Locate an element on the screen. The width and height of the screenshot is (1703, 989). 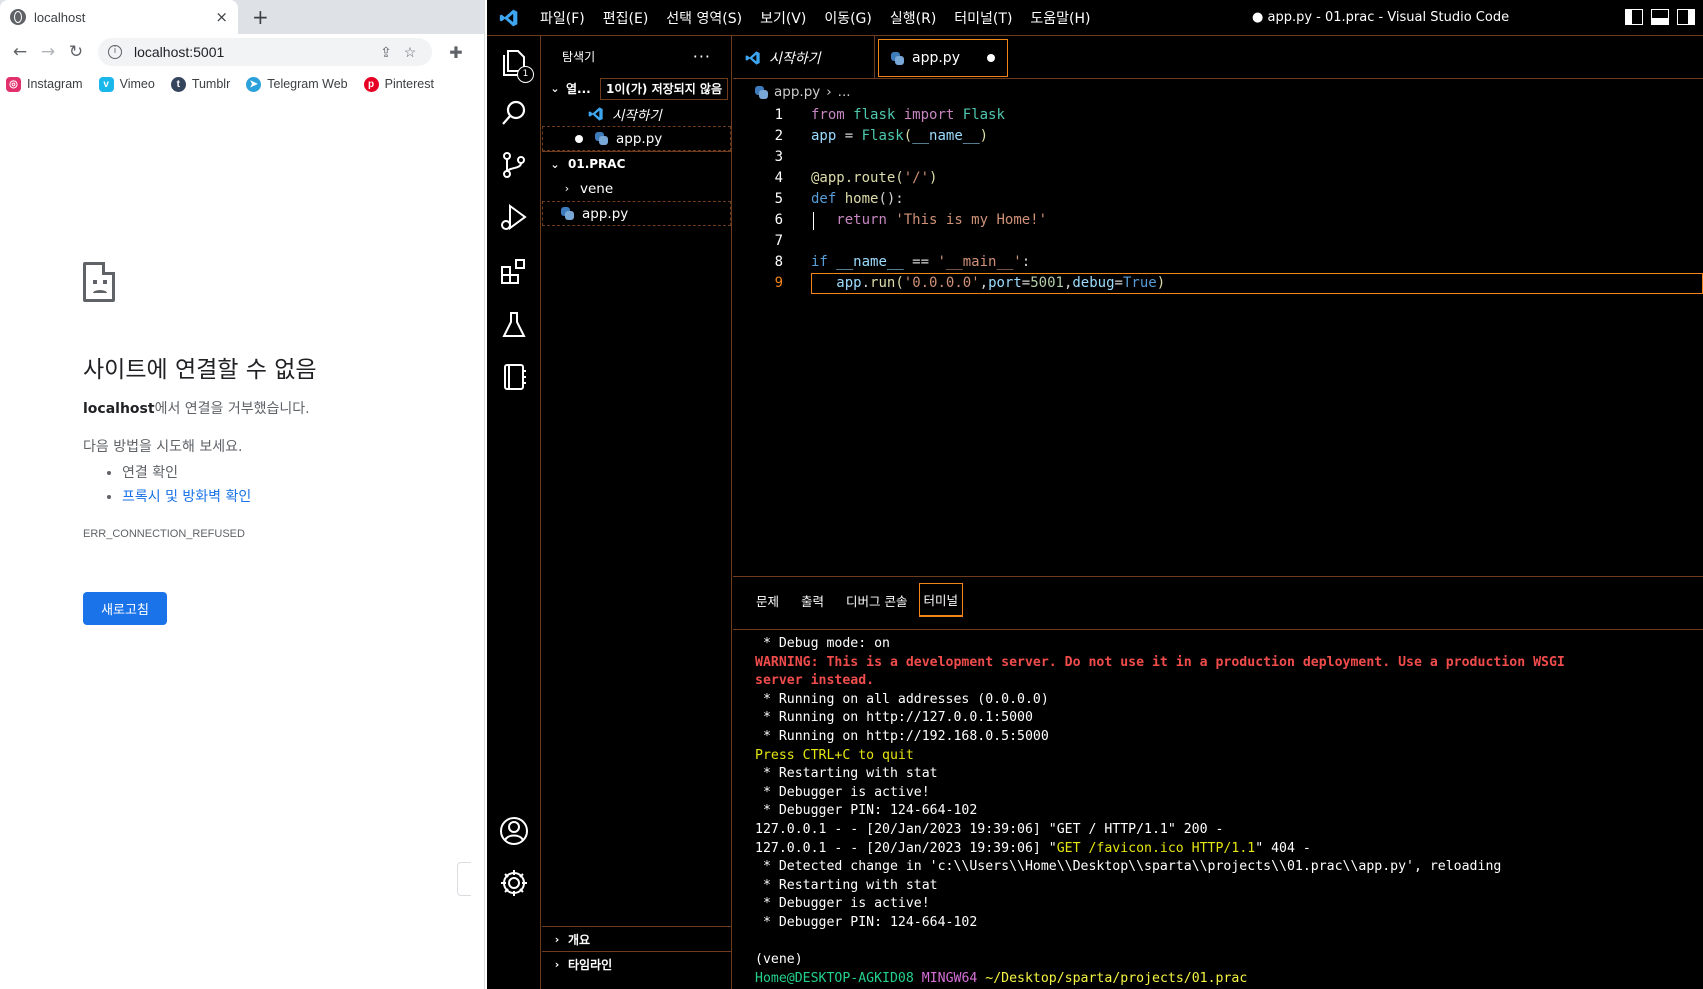
toggle-sidebar-icon is located at coordinates (1634, 17).